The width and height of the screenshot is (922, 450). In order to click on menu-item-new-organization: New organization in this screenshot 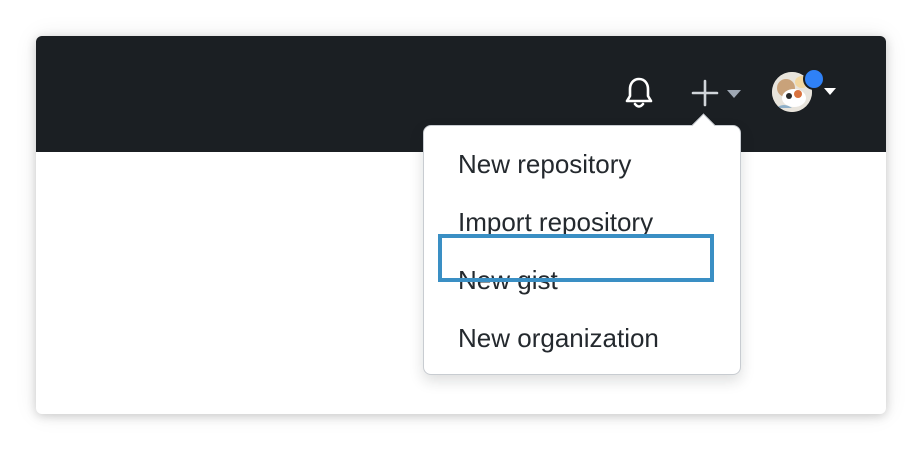, I will do `click(582, 338)`.